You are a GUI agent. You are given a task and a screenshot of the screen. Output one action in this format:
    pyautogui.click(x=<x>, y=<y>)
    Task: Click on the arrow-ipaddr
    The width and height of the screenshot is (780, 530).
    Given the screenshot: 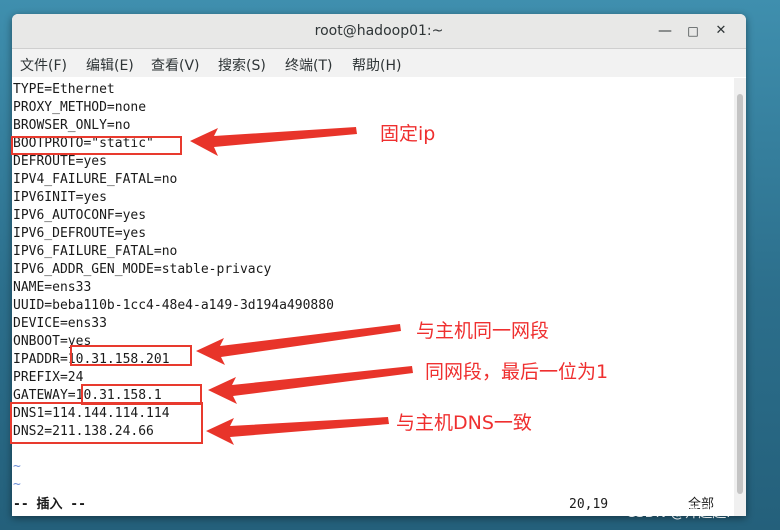 What is the action you would take?
    pyautogui.click(x=298, y=344)
    